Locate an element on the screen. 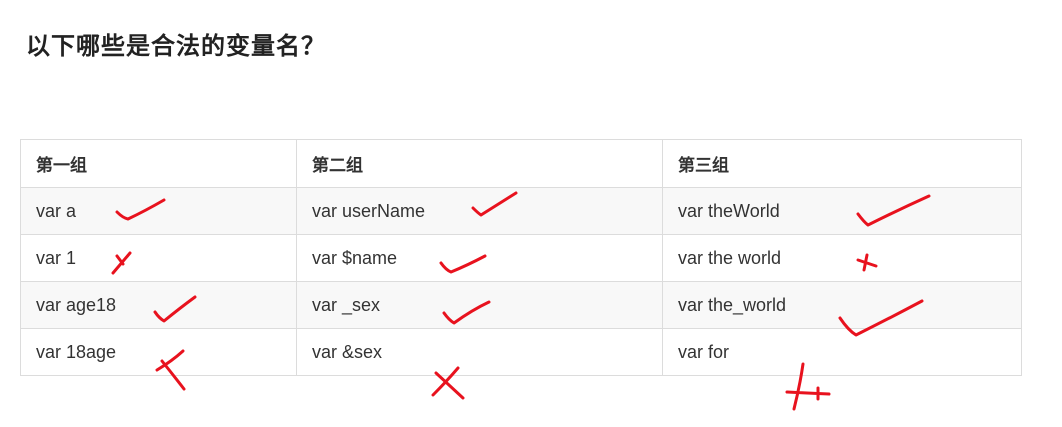 This screenshot has width=1062, height=427. table-cell: var the_world is located at coordinates (842, 305).